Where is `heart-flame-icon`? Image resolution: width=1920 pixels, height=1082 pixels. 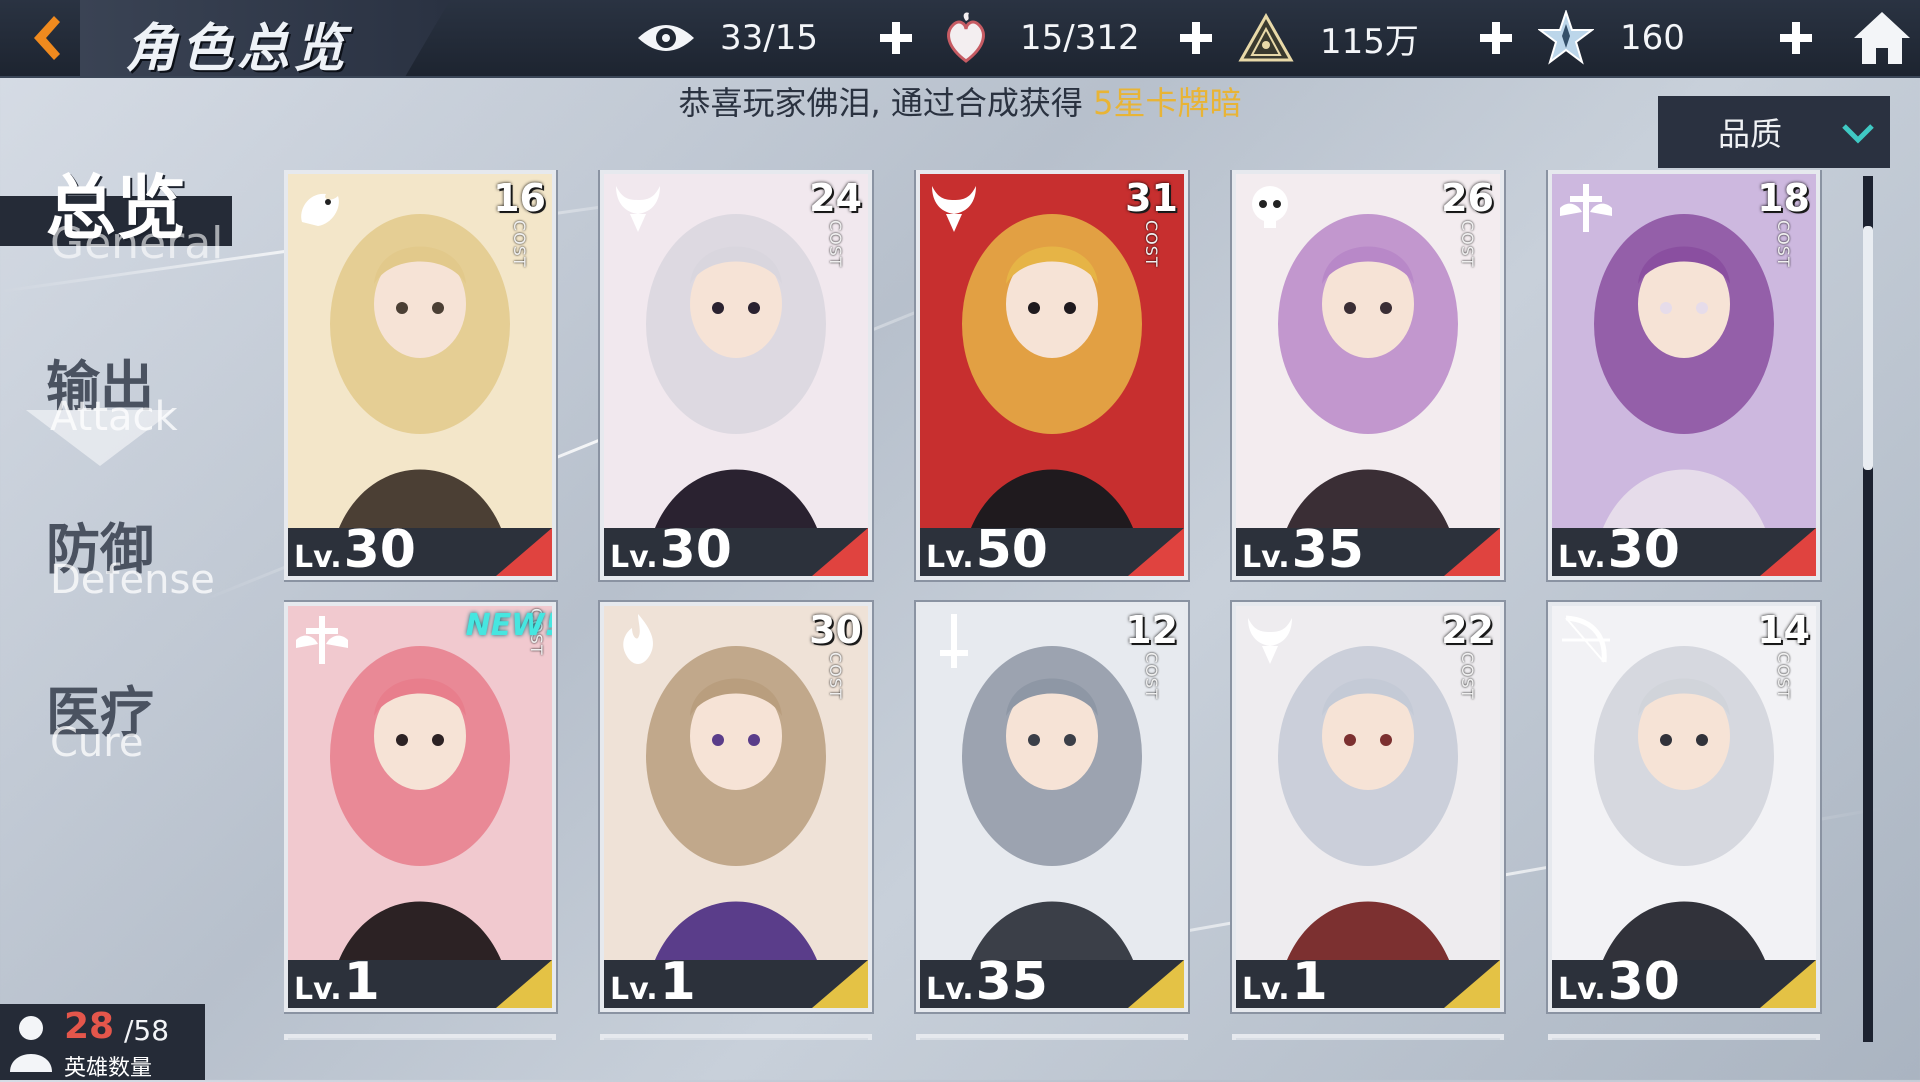
heart-flame-icon is located at coordinates (966, 38).